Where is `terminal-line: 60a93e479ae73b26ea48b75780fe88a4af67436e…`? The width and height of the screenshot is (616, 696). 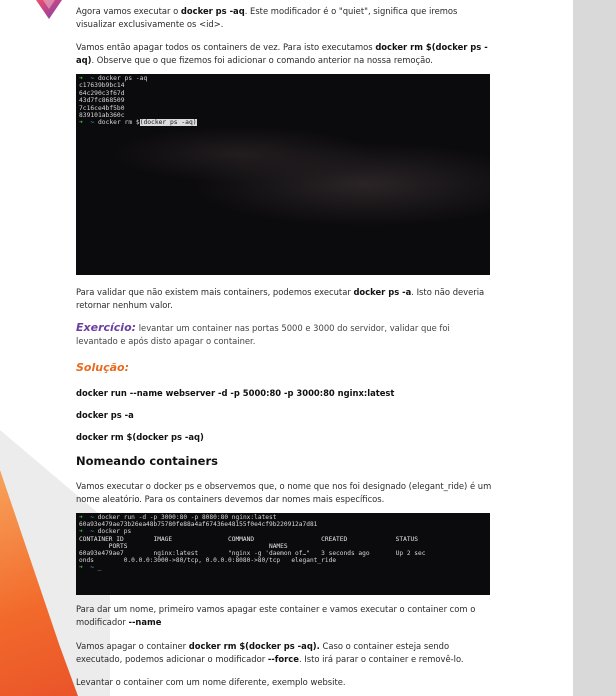 terminal-line: 60a93e479ae73b26ea48b75780fe88a4af67436e… is located at coordinates (198, 525).